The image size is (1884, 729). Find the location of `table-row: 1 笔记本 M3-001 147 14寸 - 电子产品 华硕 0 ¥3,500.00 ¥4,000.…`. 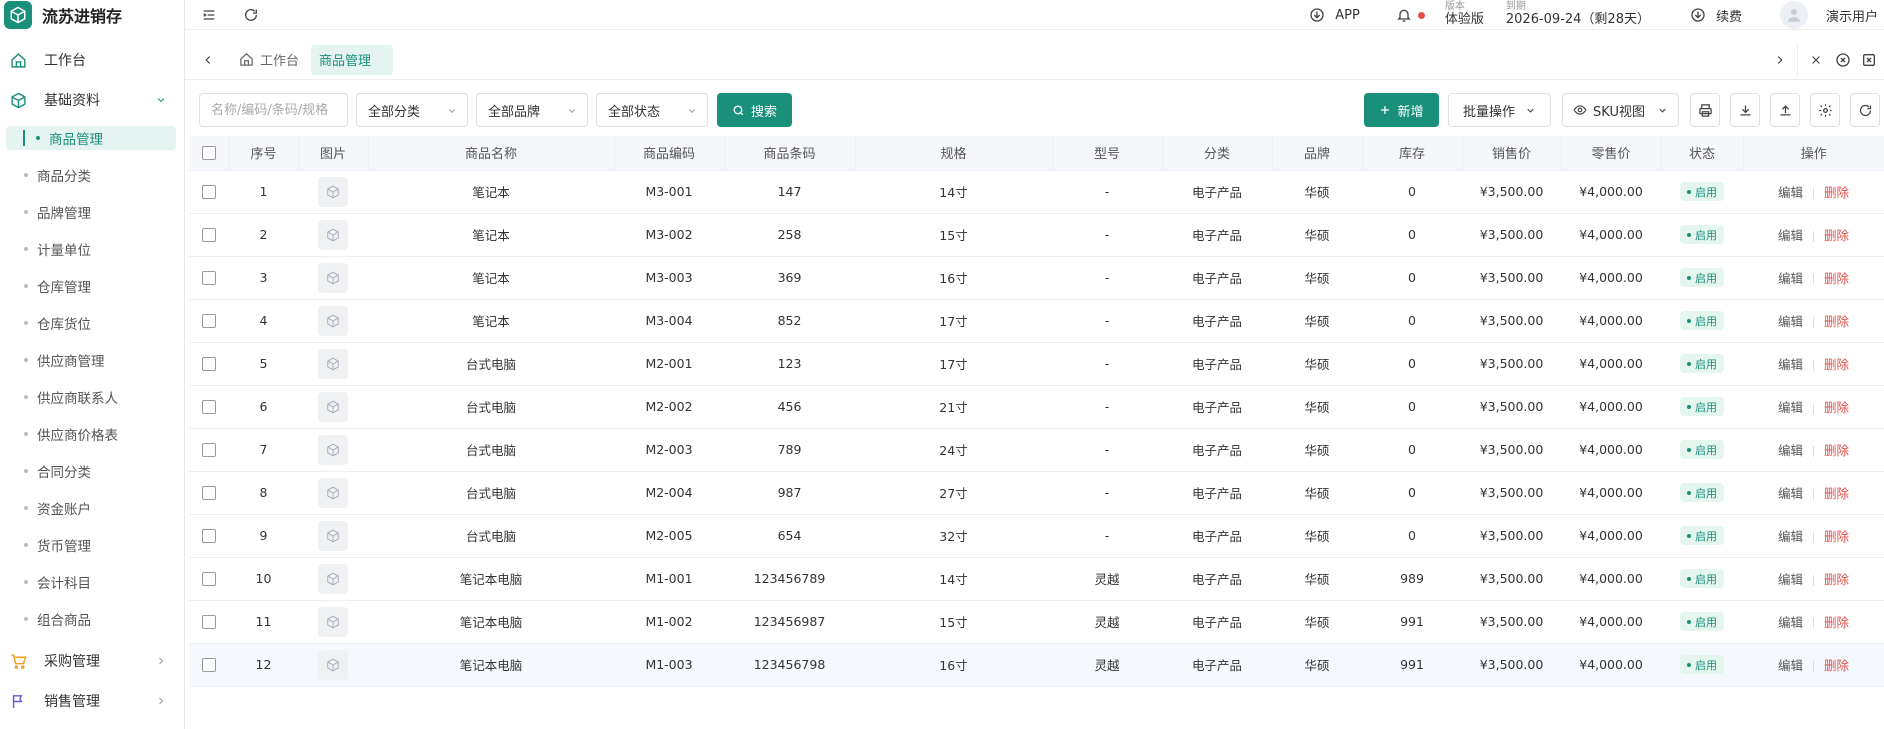

table-row: 1 笔记本 M3-001 147 14寸 - 电子产品 华硕 0 ¥3,500.00 ¥4,000.… is located at coordinates (1036, 192).